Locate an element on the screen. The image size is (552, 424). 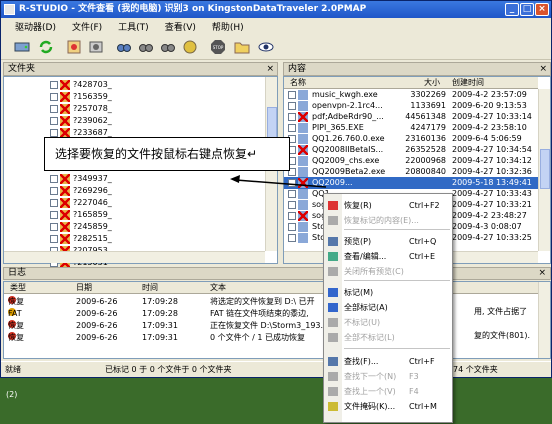
folder-item: ?245859_ is located at coordinates (81, 227).